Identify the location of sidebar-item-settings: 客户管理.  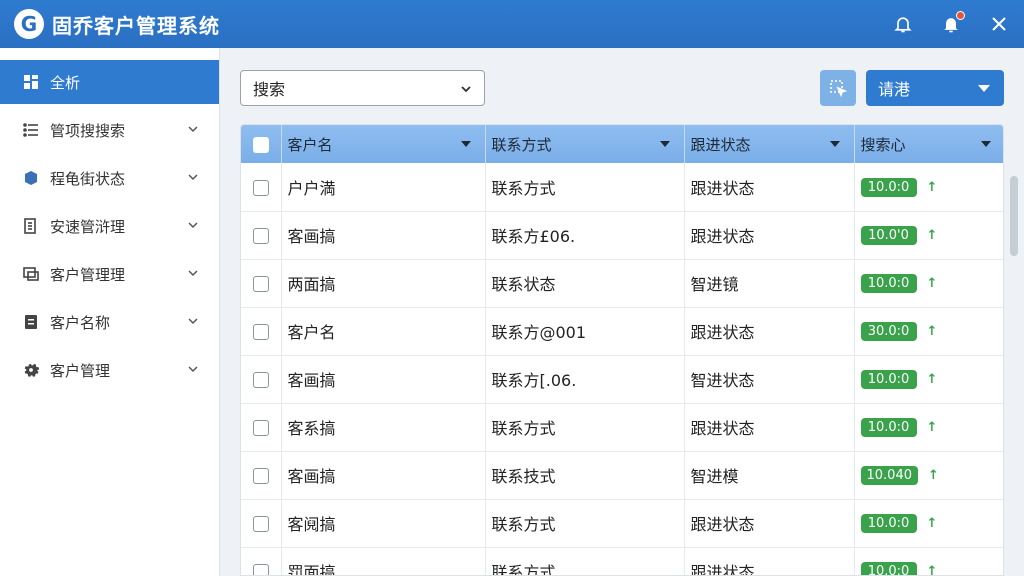
(109, 370).